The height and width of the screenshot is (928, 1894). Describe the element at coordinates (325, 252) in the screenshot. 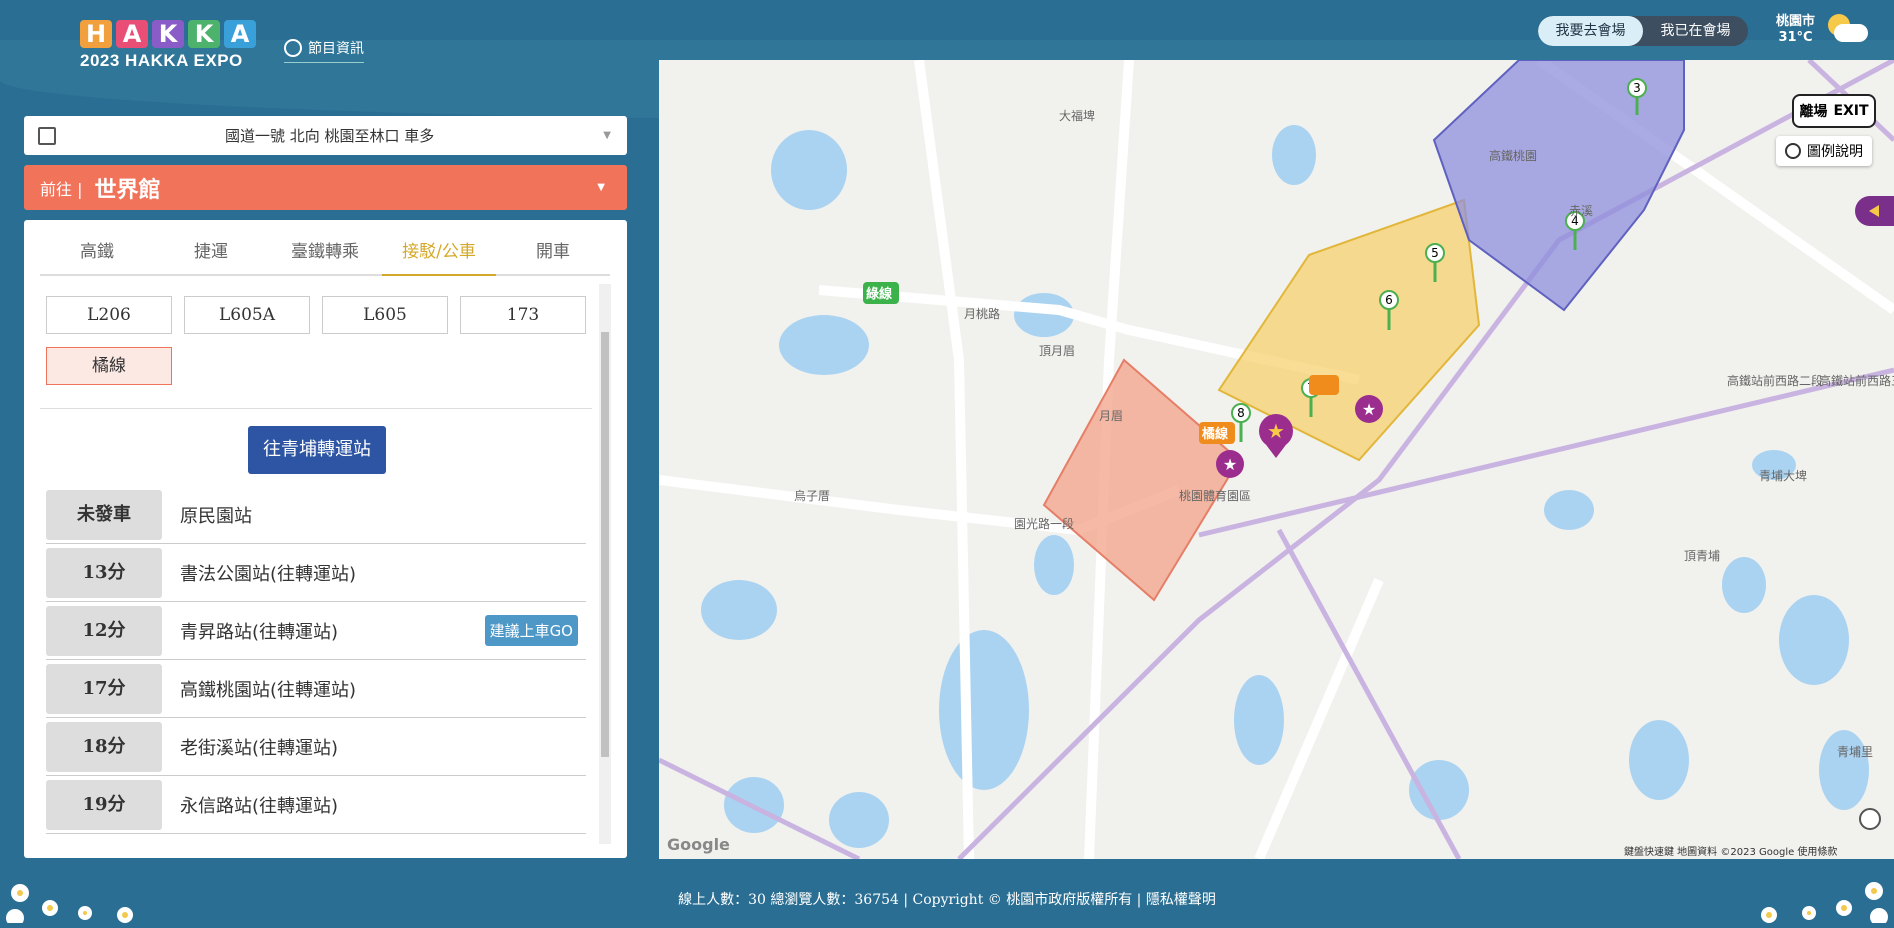

I see `tab-railway: 臺鐵轉乘` at that location.